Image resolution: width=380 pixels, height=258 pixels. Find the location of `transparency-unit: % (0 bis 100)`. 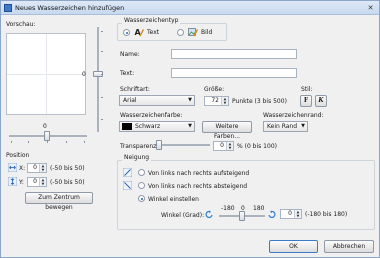

transparency-unit: % (0 bis 100) is located at coordinates (257, 146).